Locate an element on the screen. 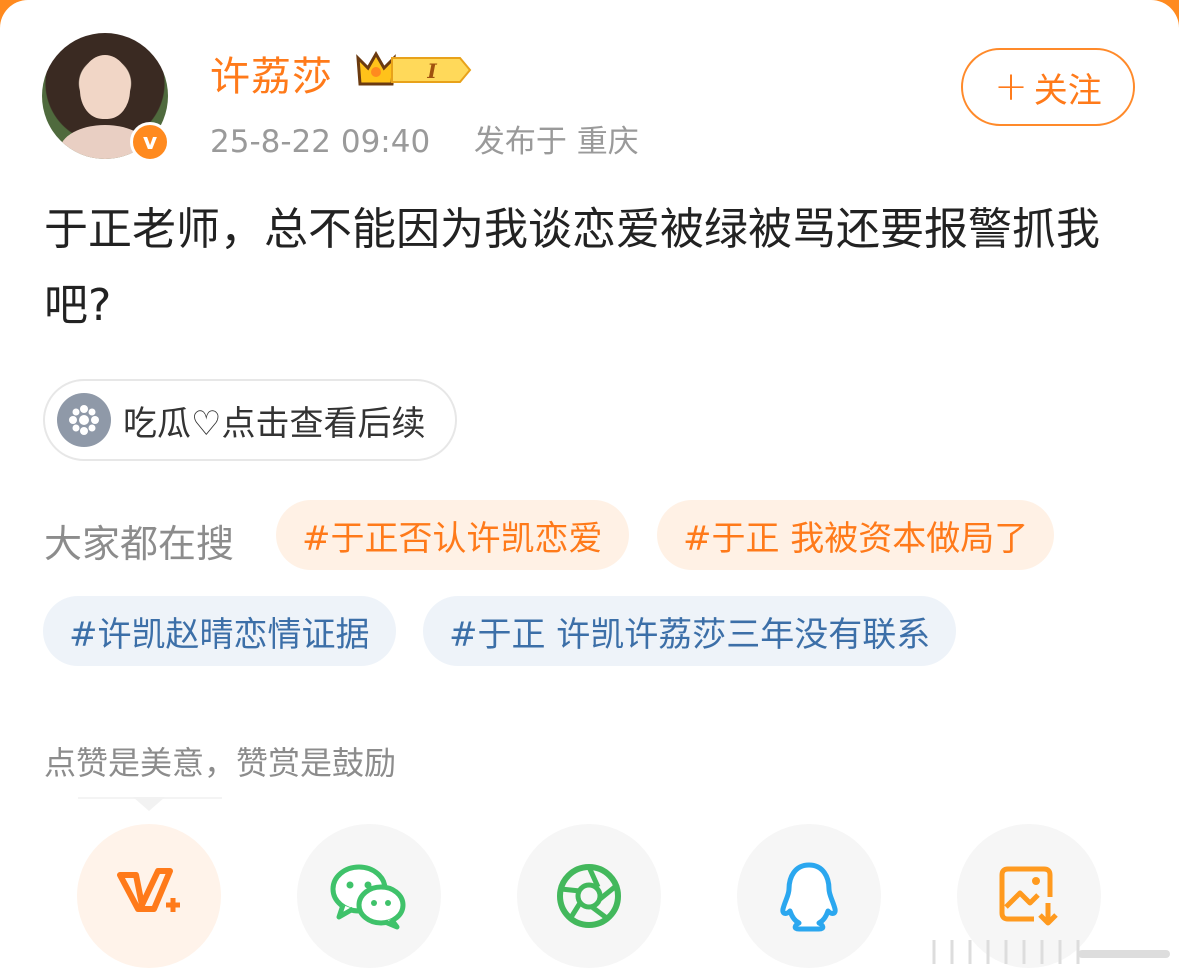  moments-icon is located at coordinates (589, 896).